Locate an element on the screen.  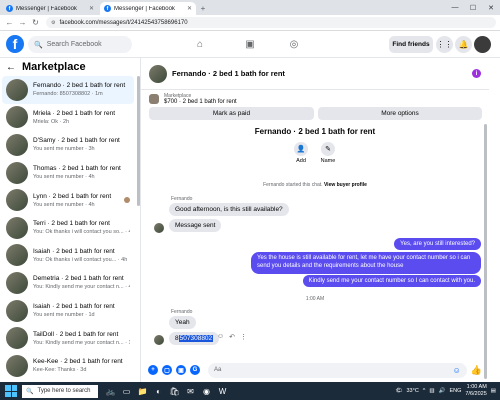
new-tab-plus-icon: + is located at coordinates (203, 8).